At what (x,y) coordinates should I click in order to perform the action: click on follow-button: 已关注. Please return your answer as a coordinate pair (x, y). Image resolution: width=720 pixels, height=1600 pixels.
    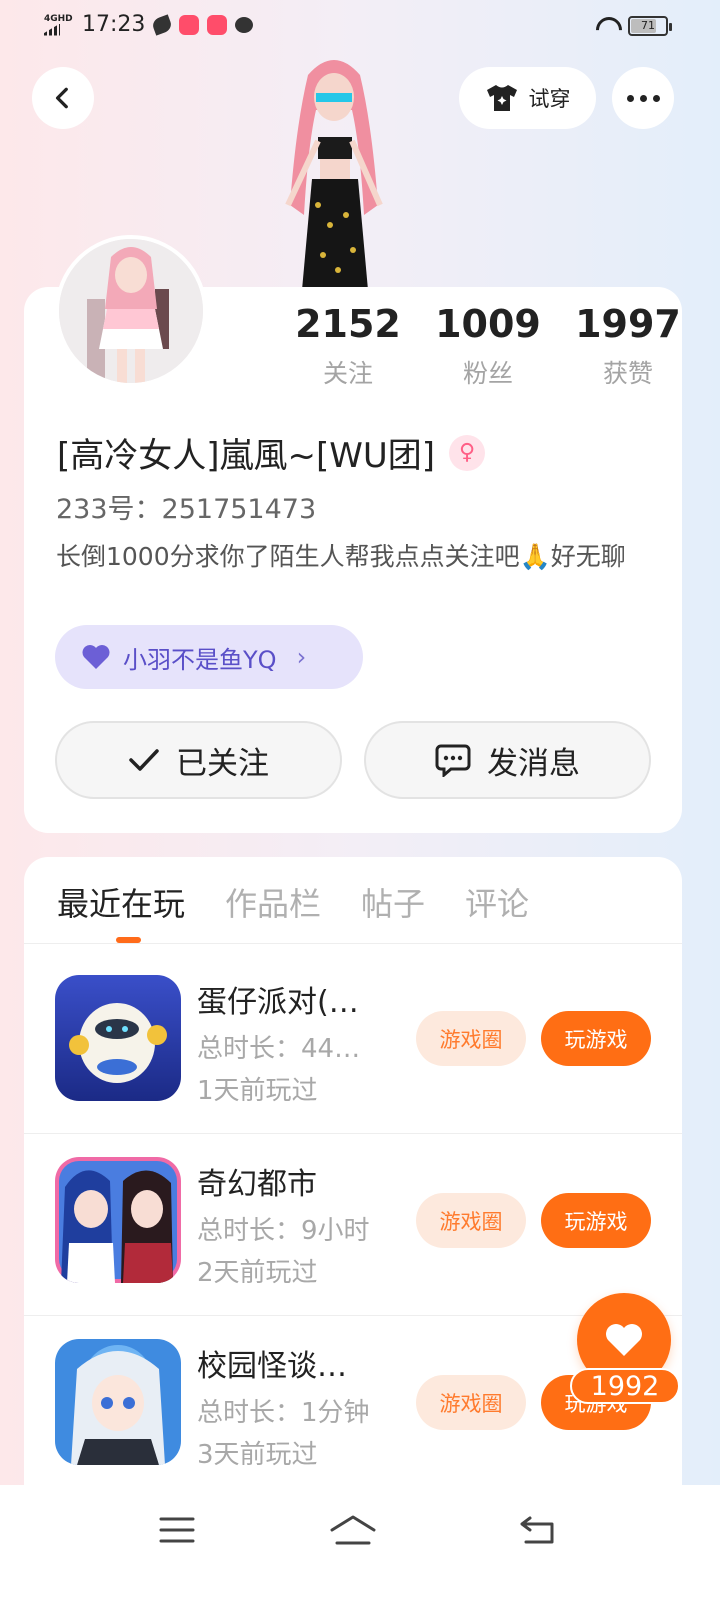
    Looking at the image, I should click on (198, 760).